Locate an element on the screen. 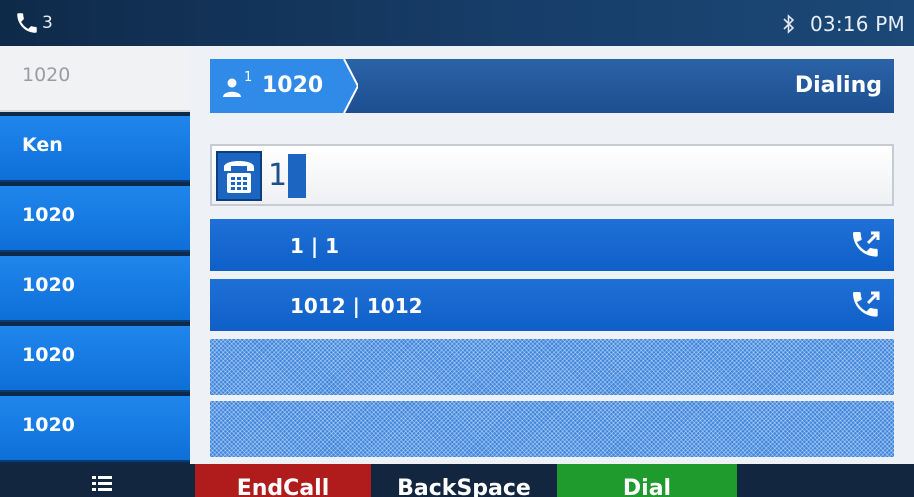 The image size is (914, 497). suggestion-text: 1012 | 1012 is located at coordinates (356, 306).